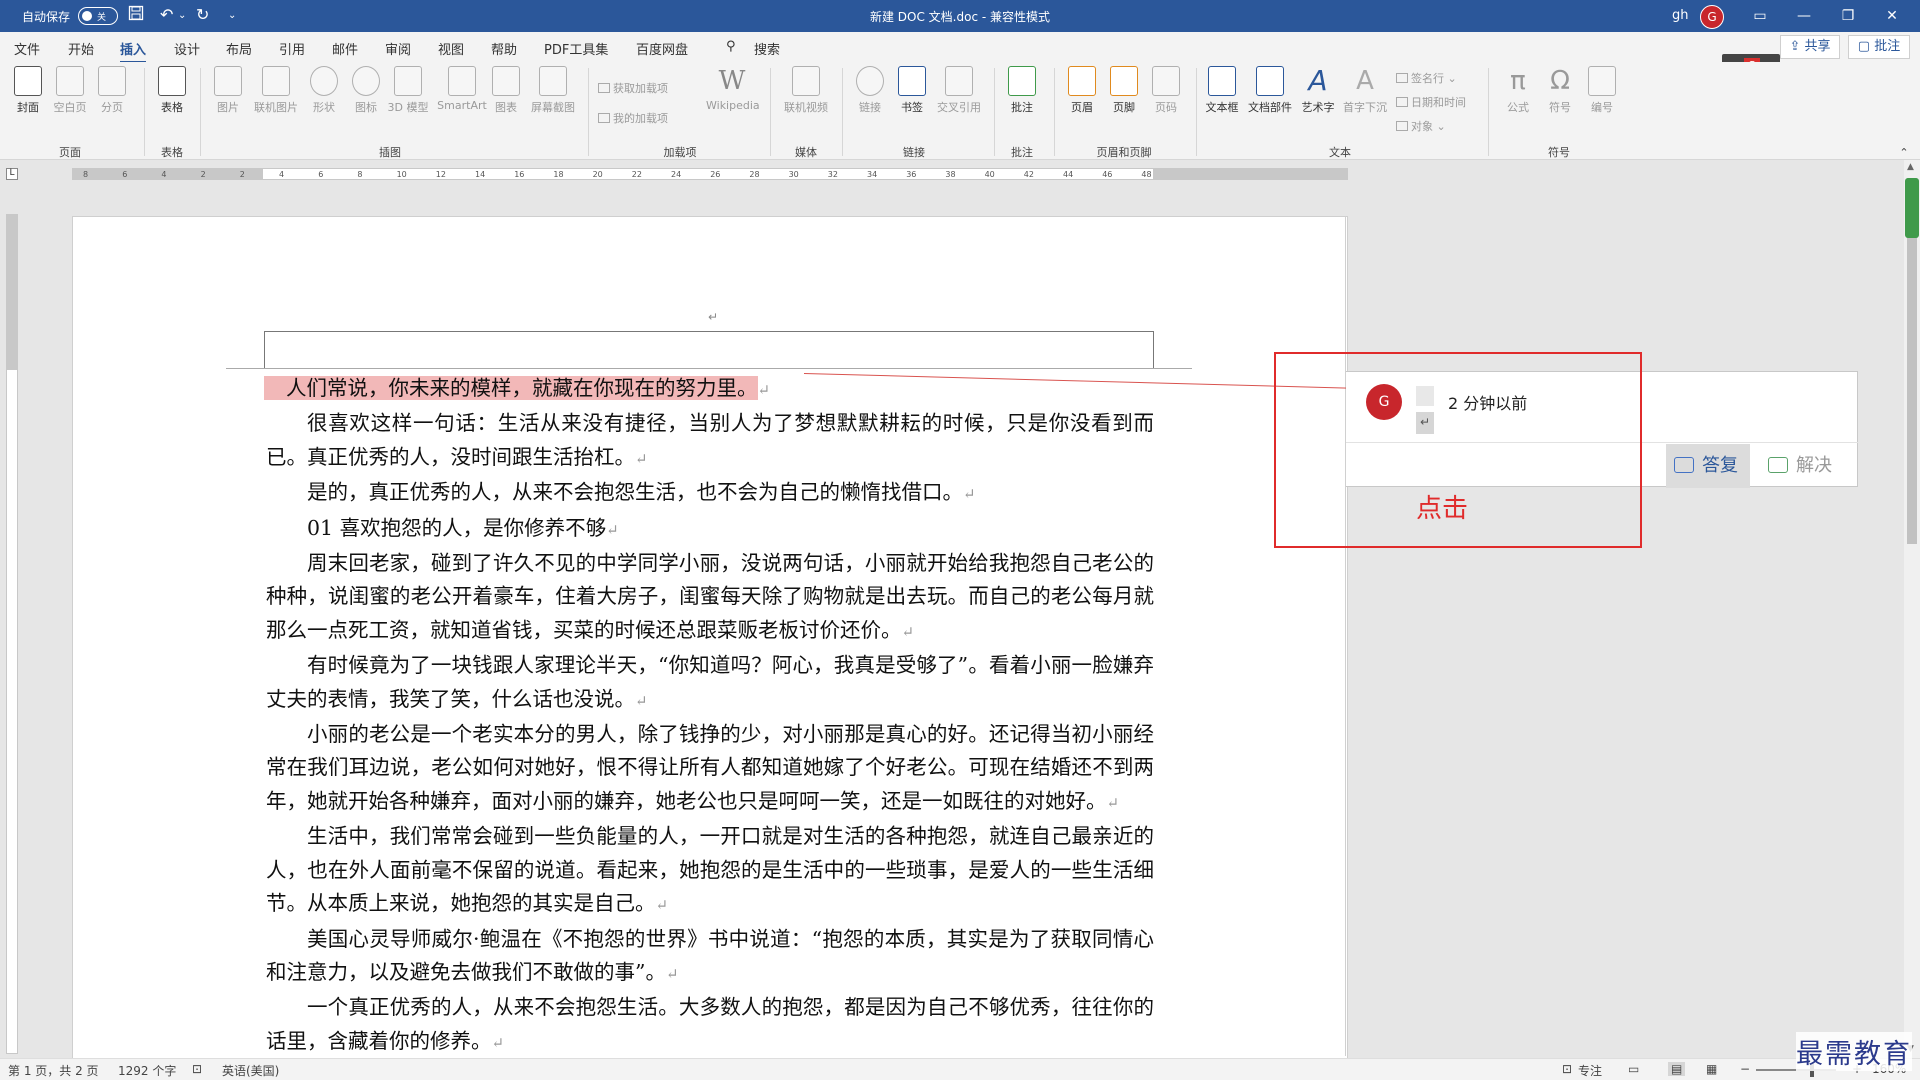  What do you see at coordinates (912, 81) in the screenshot?
I see `bookmark-icon` at bounding box center [912, 81].